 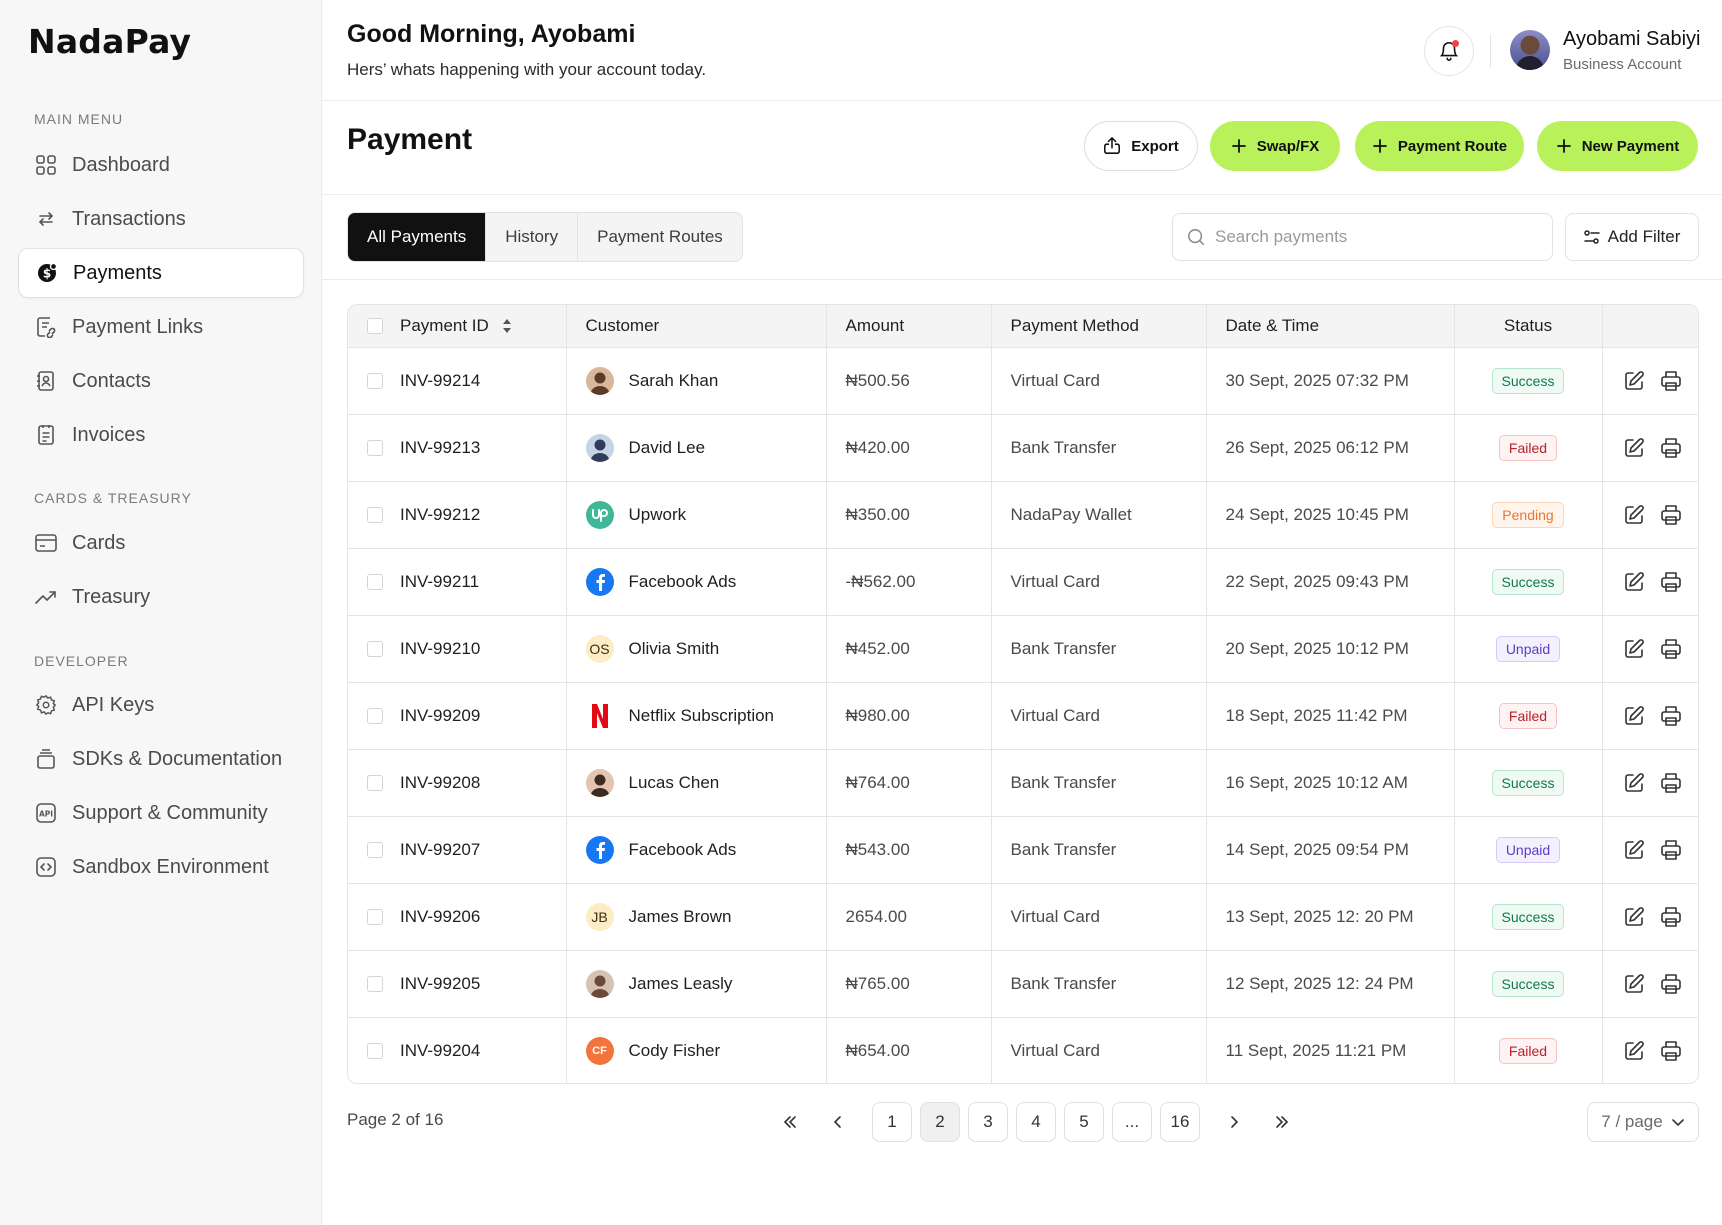 I want to click on page-button: 5, so click(x=1084, y=1122).